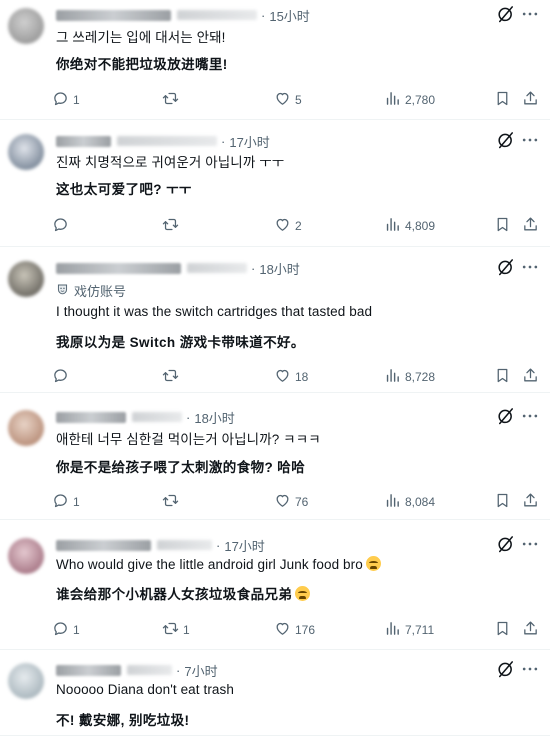 This screenshot has height=736, width=550. I want to click on like-button: 76, so click(291, 502).